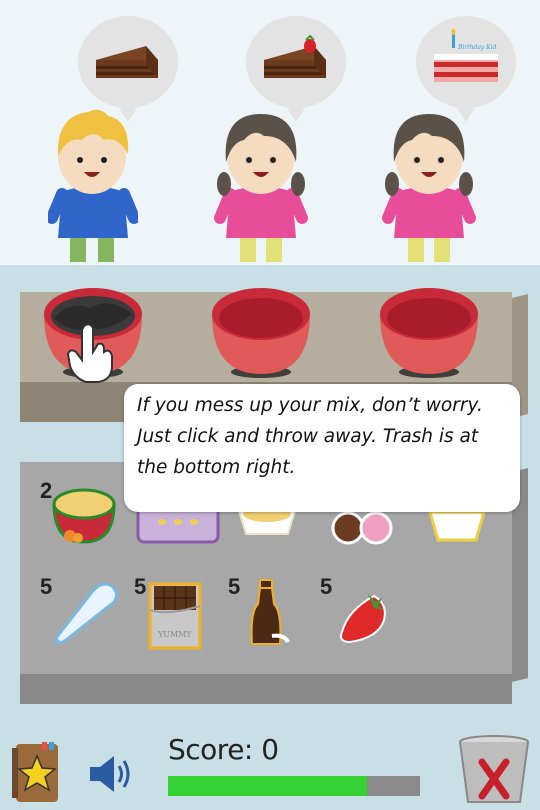 Image resolution: width=540 pixels, height=810 pixels. I want to click on birthday-cake-slice-icon, so click(466, 55).